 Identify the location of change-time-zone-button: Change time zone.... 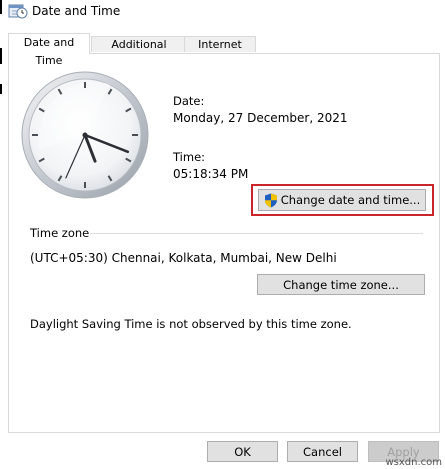
(341, 284).